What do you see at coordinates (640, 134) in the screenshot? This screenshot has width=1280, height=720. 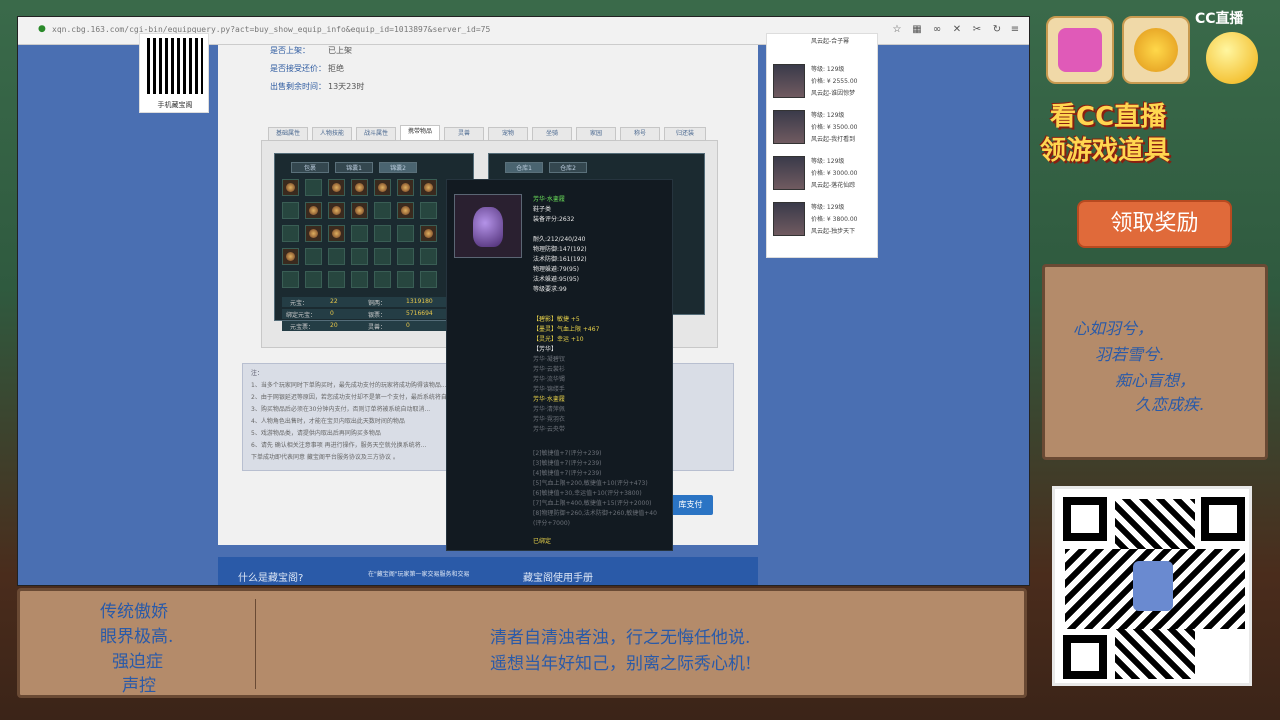 I see `tab-title: 称号` at bounding box center [640, 134].